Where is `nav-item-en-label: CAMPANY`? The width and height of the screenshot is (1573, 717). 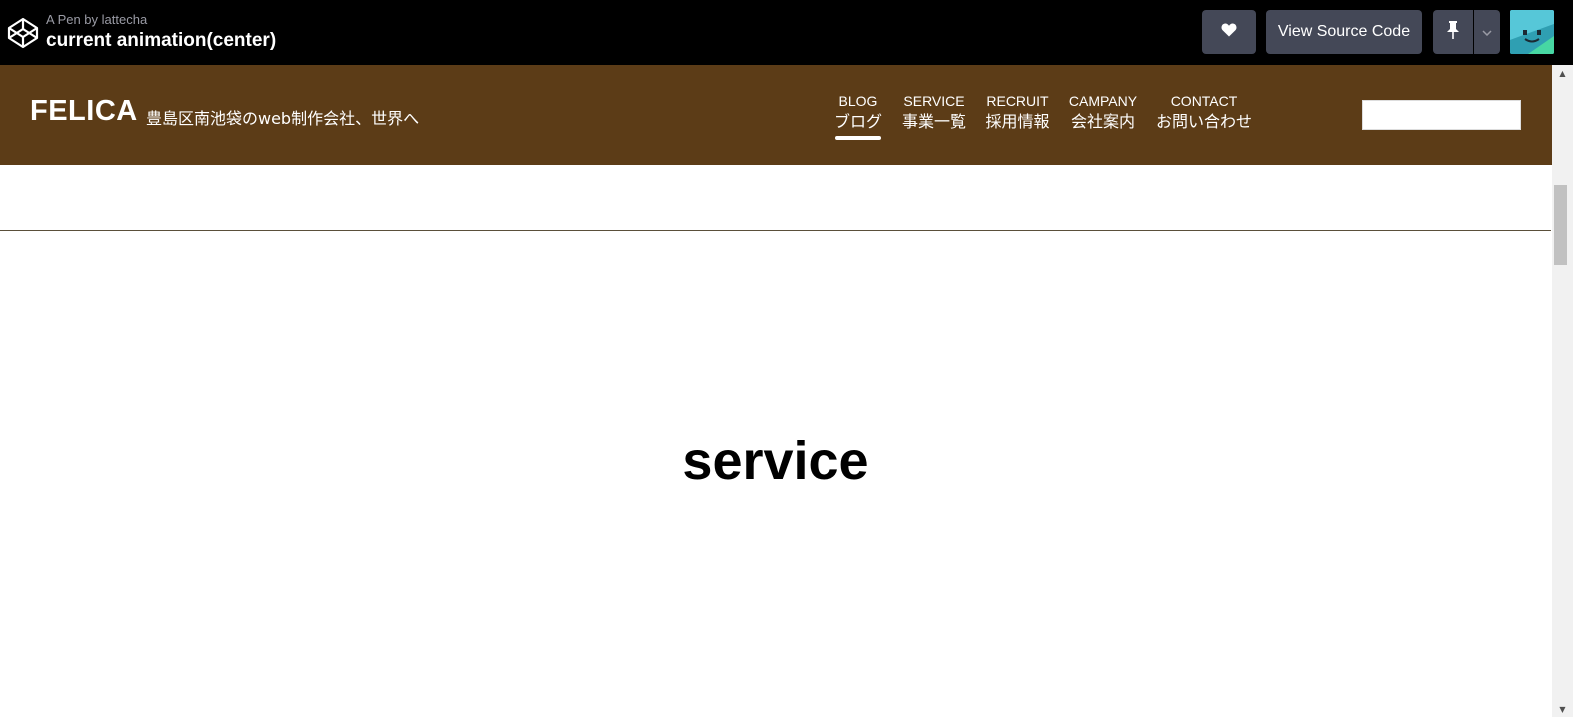 nav-item-en-label: CAMPANY is located at coordinates (1103, 101).